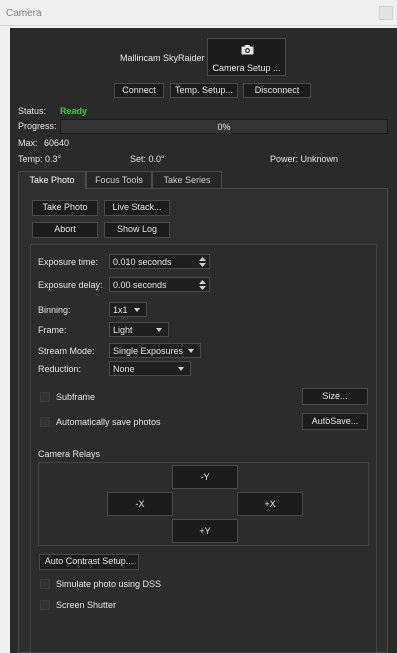  I want to click on binning-label: Binning:, so click(54, 310).